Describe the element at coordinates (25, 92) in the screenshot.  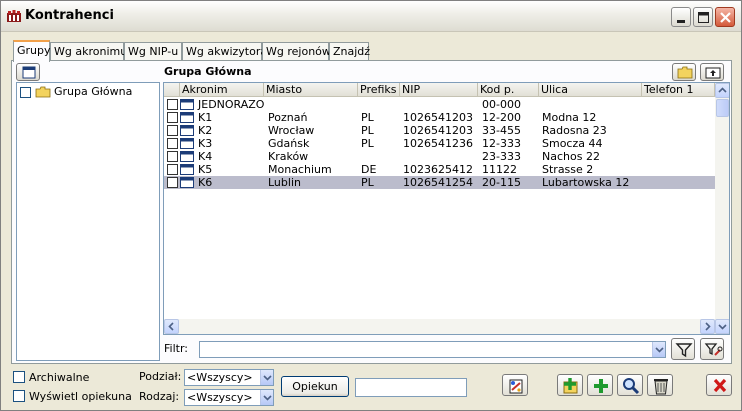
I see `tree-item-checkbox` at that location.